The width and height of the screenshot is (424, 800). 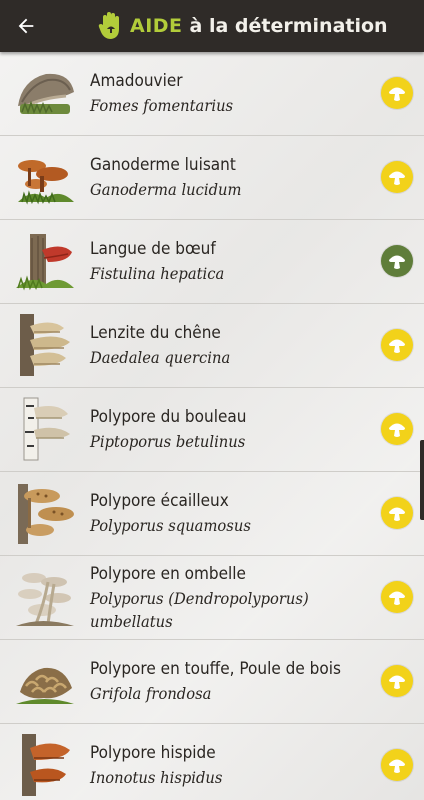 I want to click on scrollbar, so click(x=422, y=480).